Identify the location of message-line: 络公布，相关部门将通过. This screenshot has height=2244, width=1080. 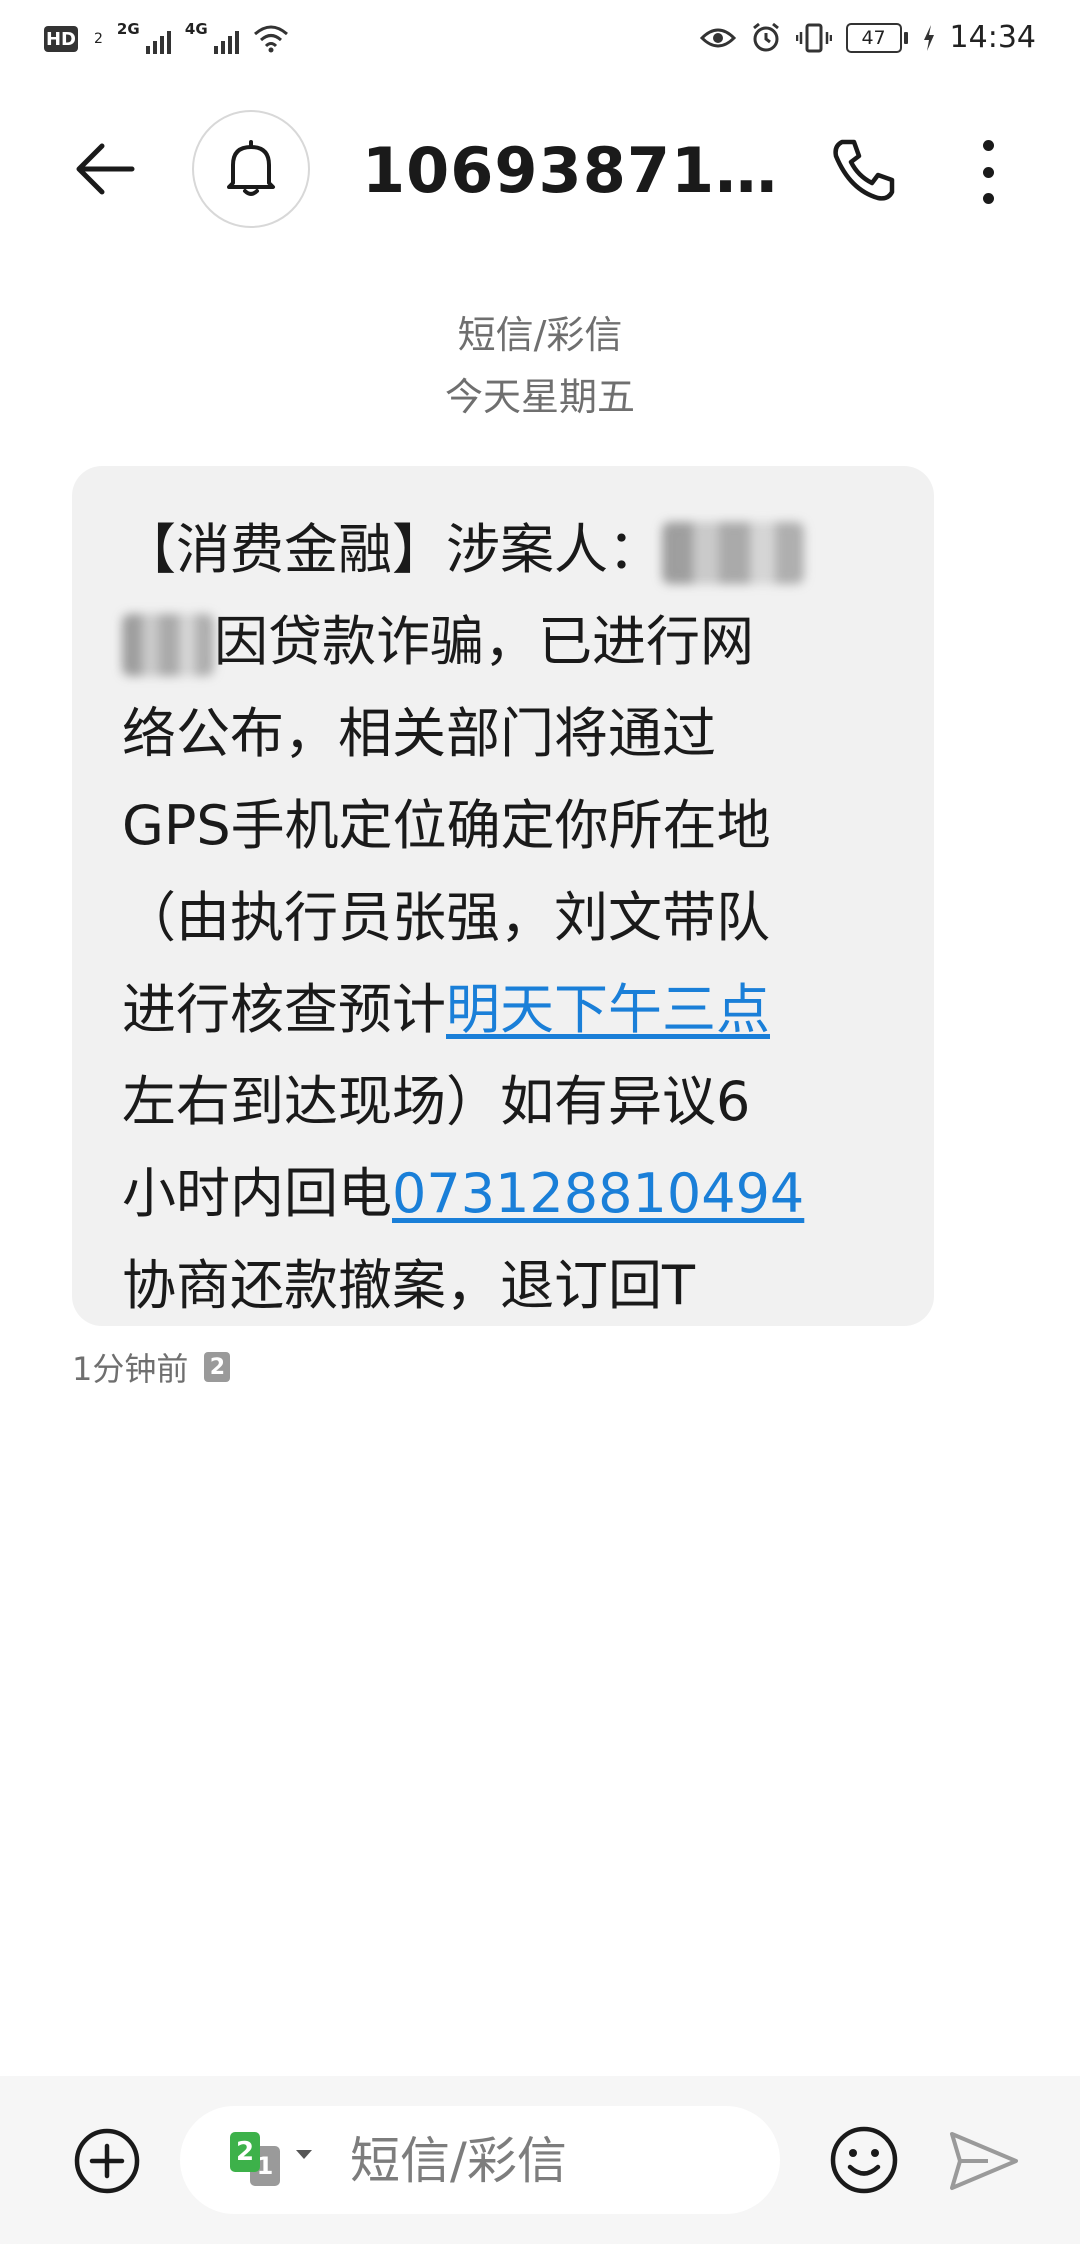
(419, 733).